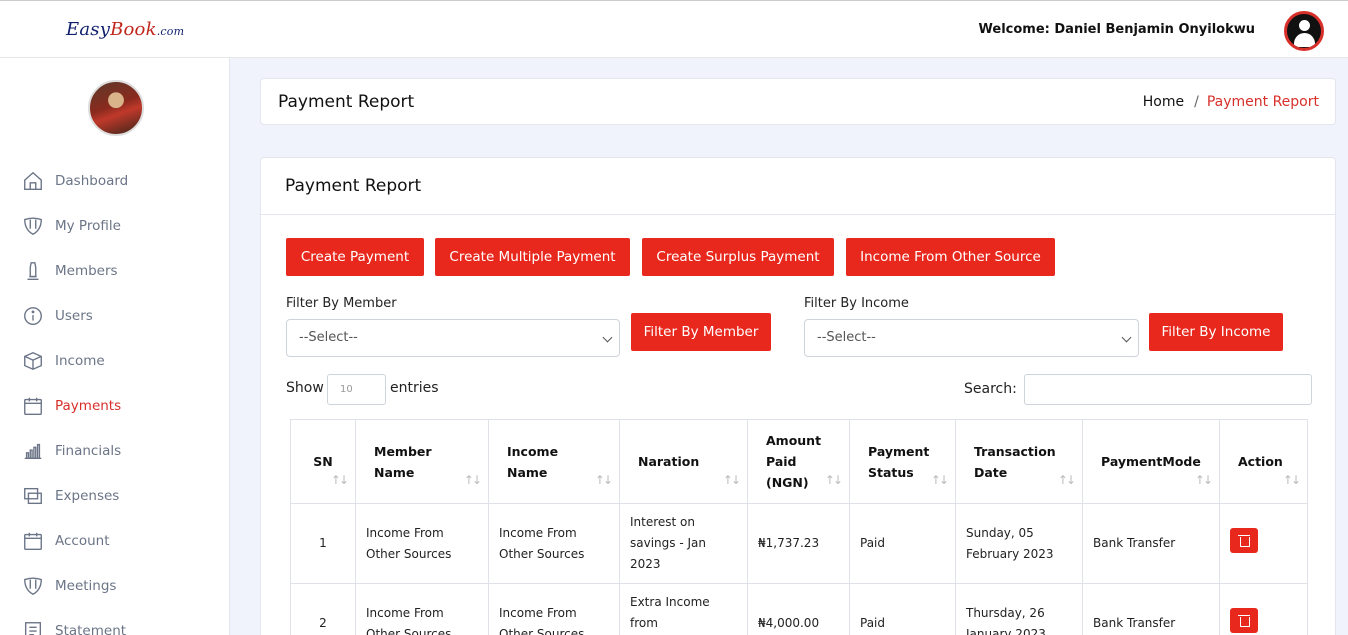  Describe the element at coordinates (798, 461) in the screenshot. I see `column-header-amount-paid: Amount Paid (NGN) ↑↓` at that location.